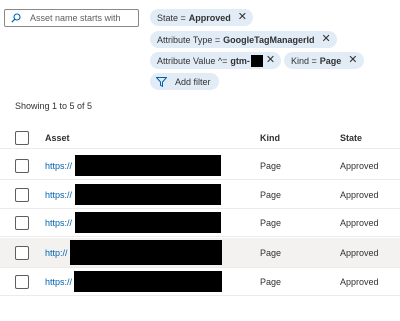 This screenshot has width=400, height=321. Describe the element at coordinates (16, 18) in the screenshot. I see `search-icon` at that location.